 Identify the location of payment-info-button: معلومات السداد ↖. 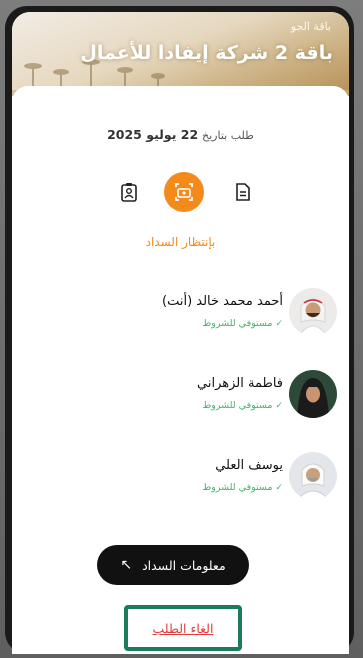
(173, 565).